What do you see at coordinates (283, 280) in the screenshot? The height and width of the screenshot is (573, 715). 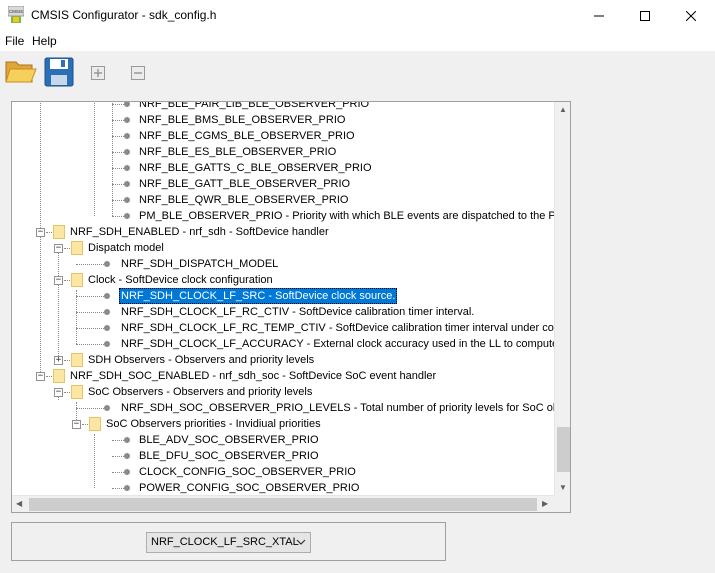 I see `tree-folder-item: − Clock - SoftDevice clock configuration` at bounding box center [283, 280].